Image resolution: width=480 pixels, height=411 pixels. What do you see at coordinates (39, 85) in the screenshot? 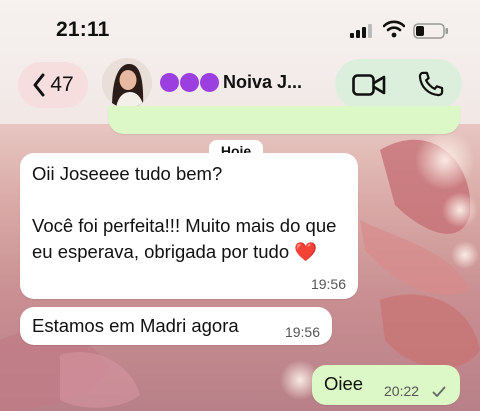
I see `chevron-left-icon` at bounding box center [39, 85].